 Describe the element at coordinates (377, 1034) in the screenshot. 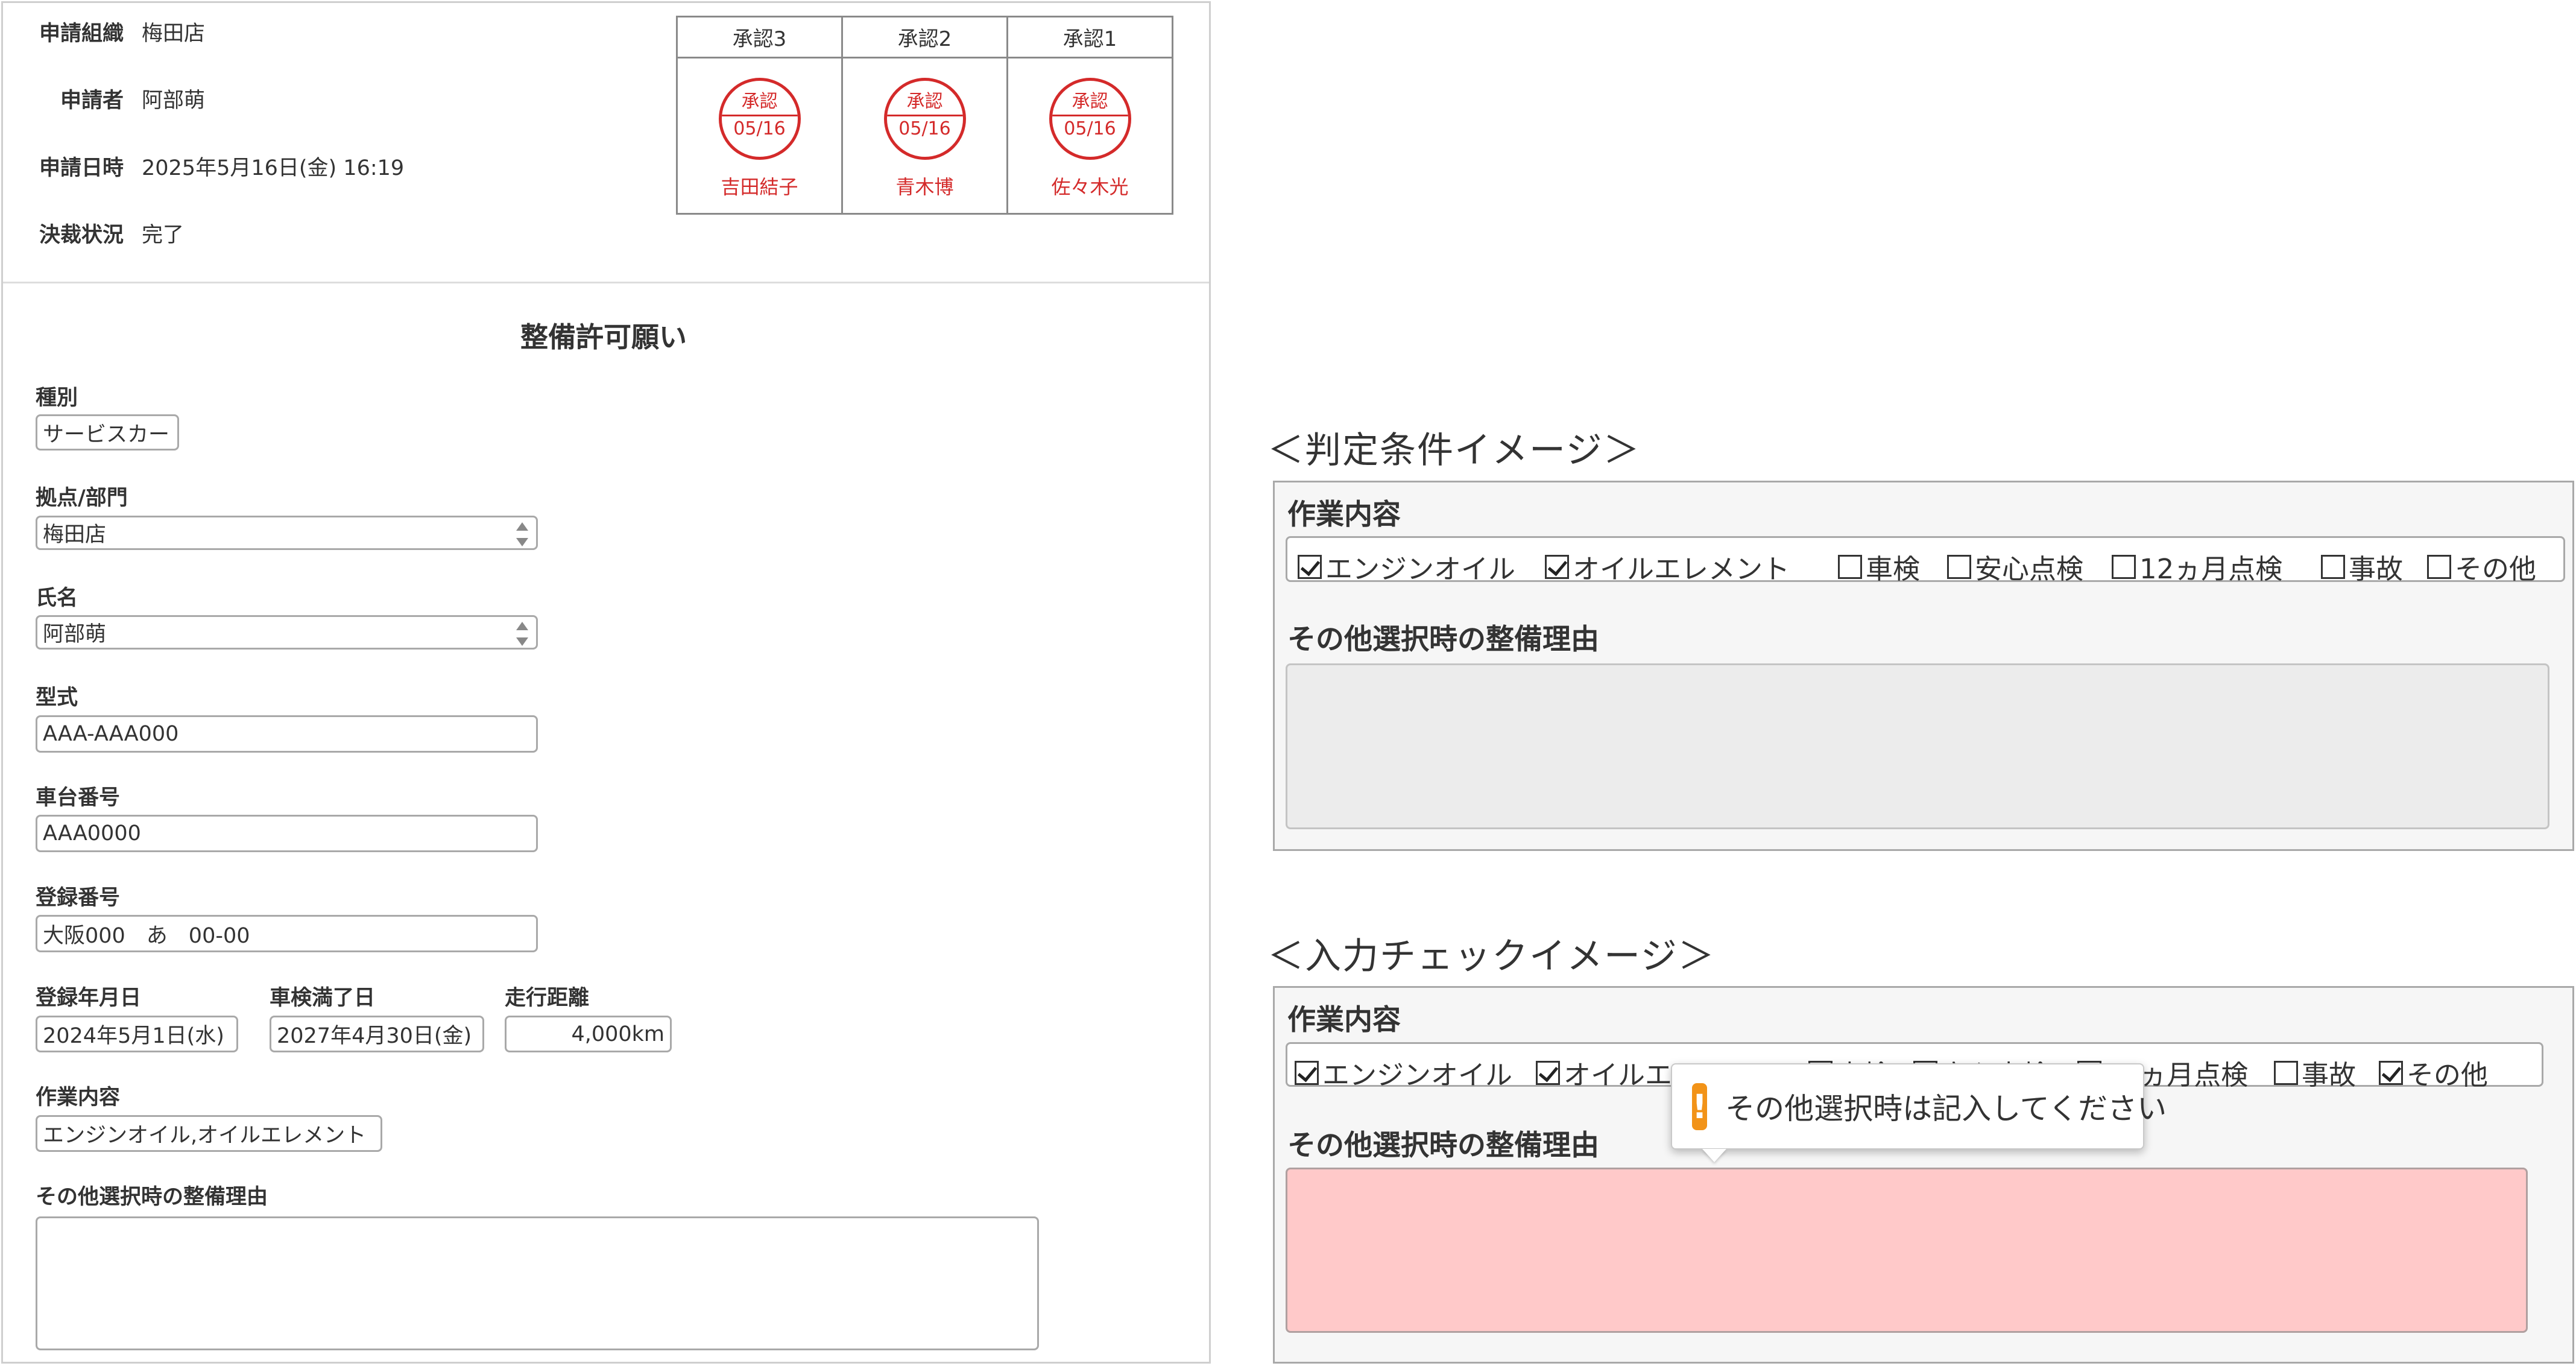

I see `inspection-expiry-input: 2027年4月30日(金)` at that location.